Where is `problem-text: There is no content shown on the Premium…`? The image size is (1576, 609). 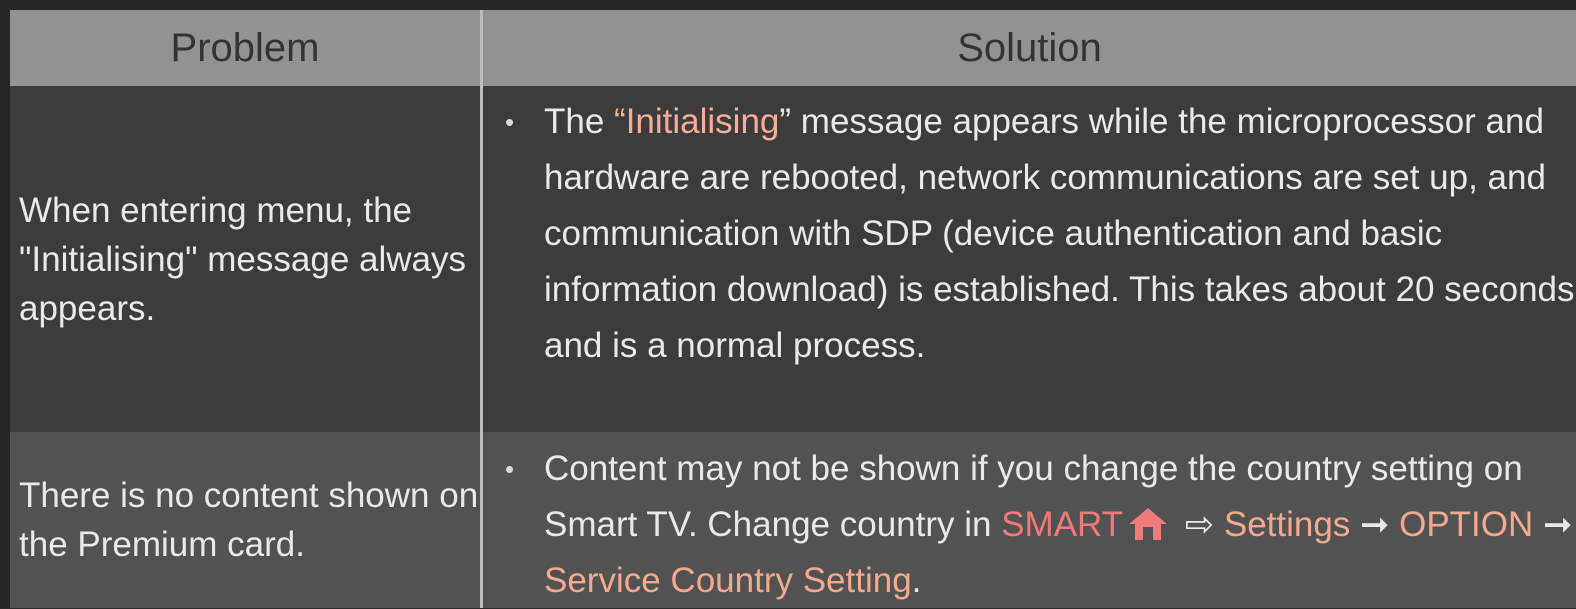
problem-text: There is no content shown on the Premium… is located at coordinates (249, 520).